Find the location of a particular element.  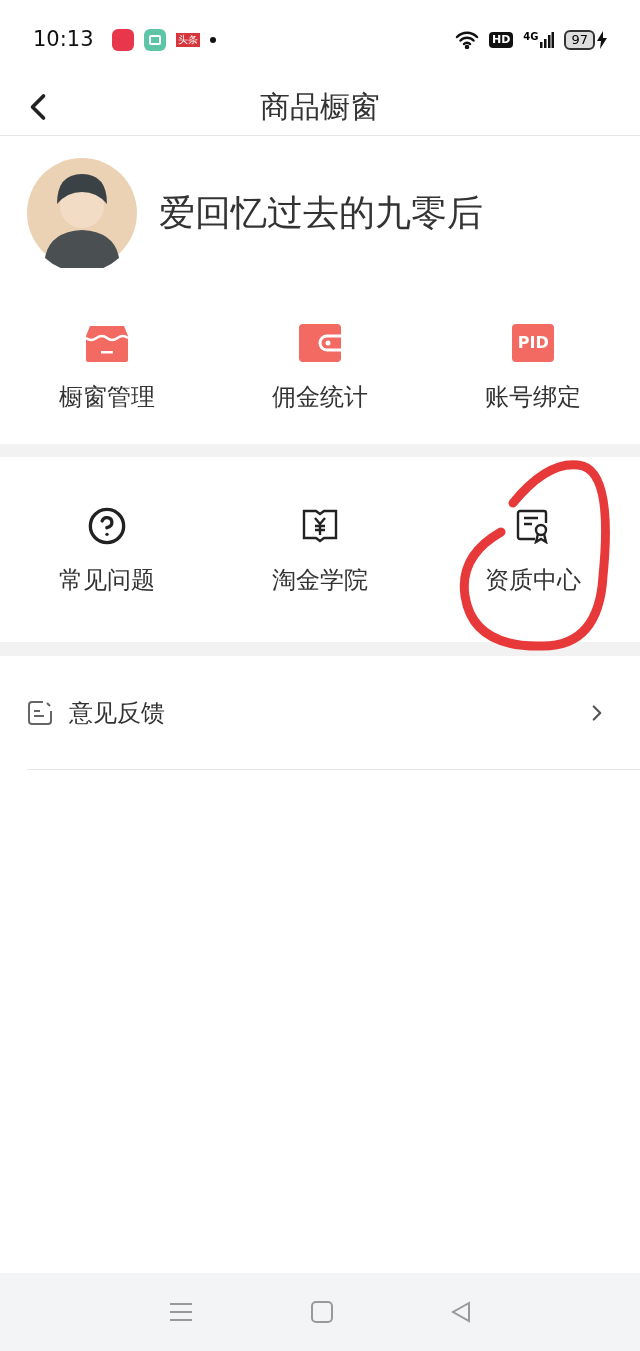

battery-level: 97 is located at coordinates (579, 40).